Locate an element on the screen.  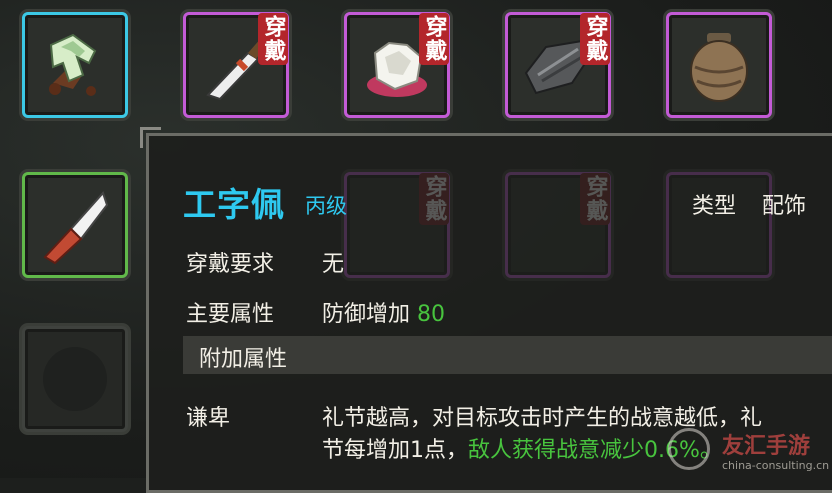
skill-description-white: 节每增加1点， is located at coordinates (395, 450).